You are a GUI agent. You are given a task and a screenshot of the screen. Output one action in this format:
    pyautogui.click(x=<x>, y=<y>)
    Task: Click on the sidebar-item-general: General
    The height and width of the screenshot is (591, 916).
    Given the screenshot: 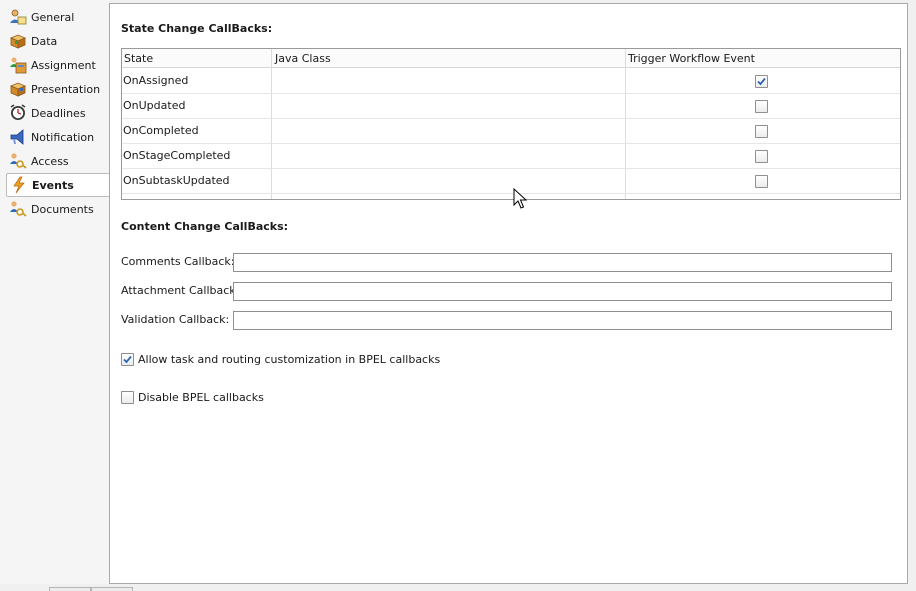 What is the action you would take?
    pyautogui.click(x=58, y=17)
    